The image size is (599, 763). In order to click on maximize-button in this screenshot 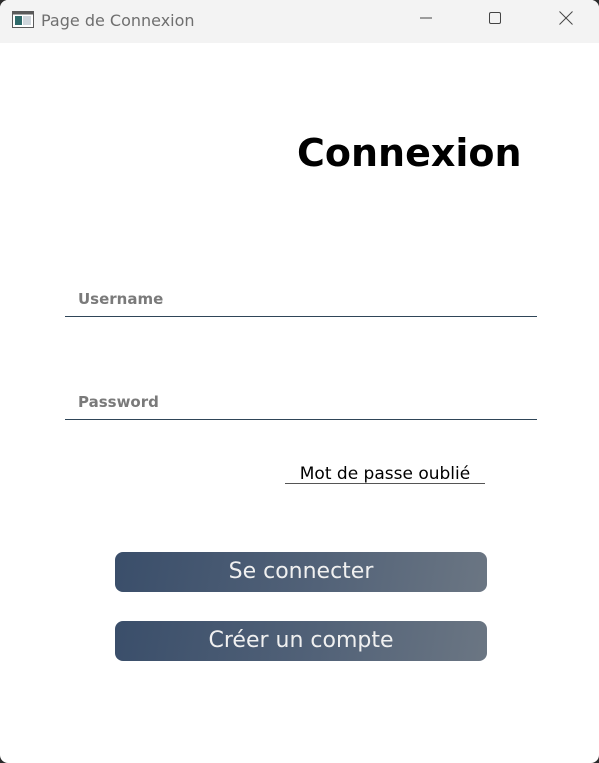, I will do `click(495, 20)`.